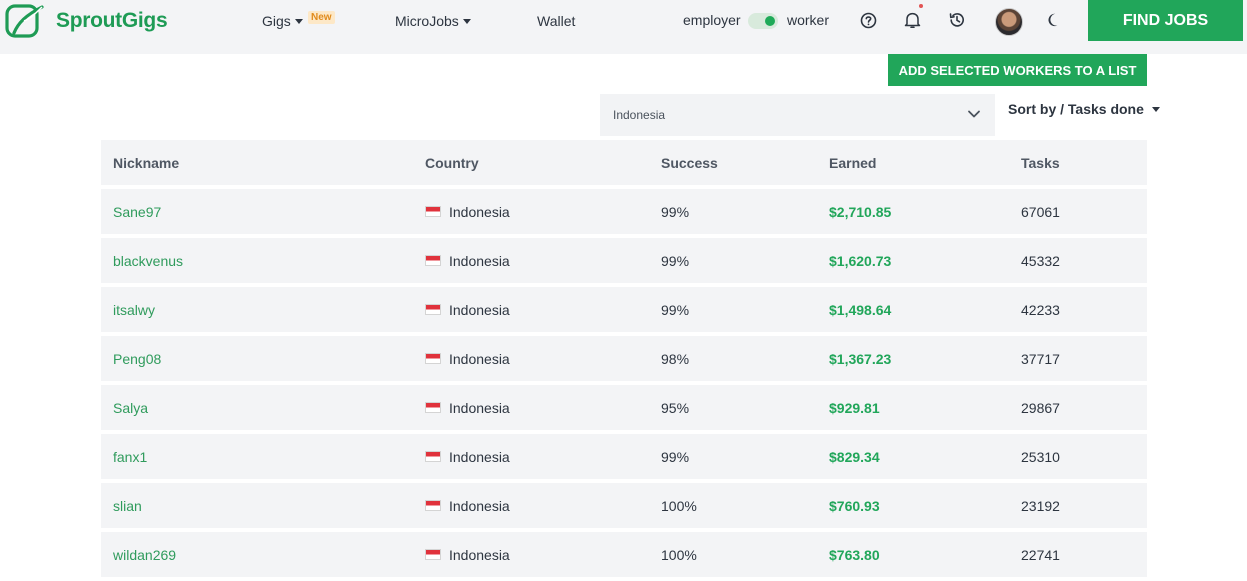  Describe the element at coordinates (134, 309) in the screenshot. I see `worker-nickname-link: itsalwy` at that location.